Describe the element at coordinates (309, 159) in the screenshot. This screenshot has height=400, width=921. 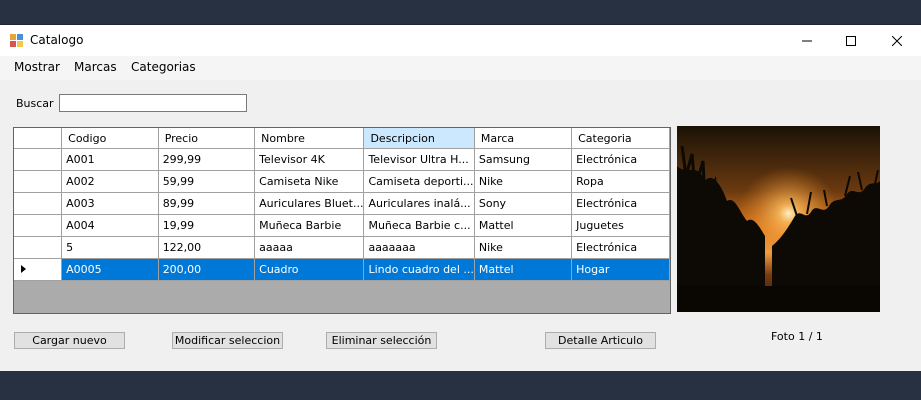
I see `cell-nombre: Televisor 4K` at that location.